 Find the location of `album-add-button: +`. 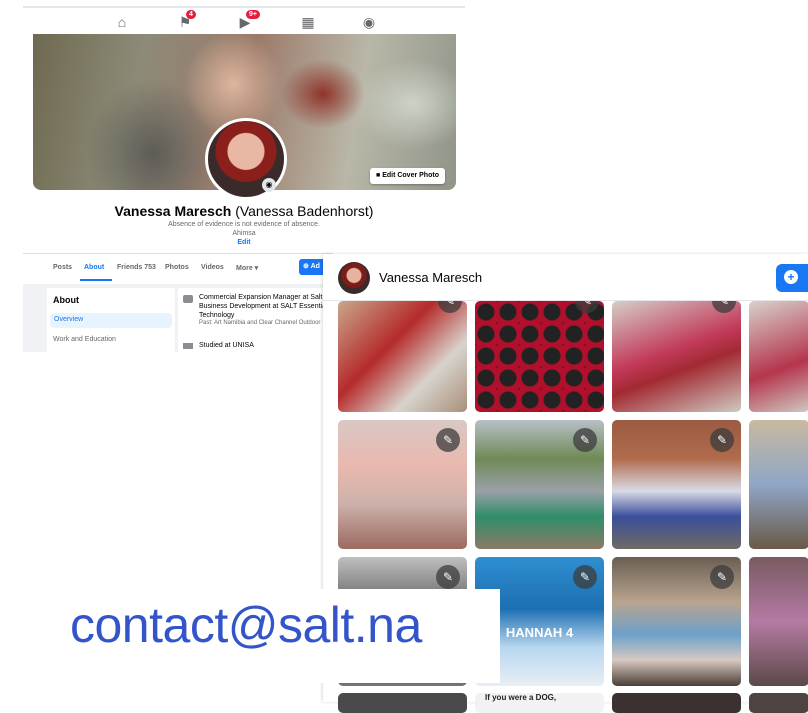

album-add-button: + is located at coordinates (792, 278).